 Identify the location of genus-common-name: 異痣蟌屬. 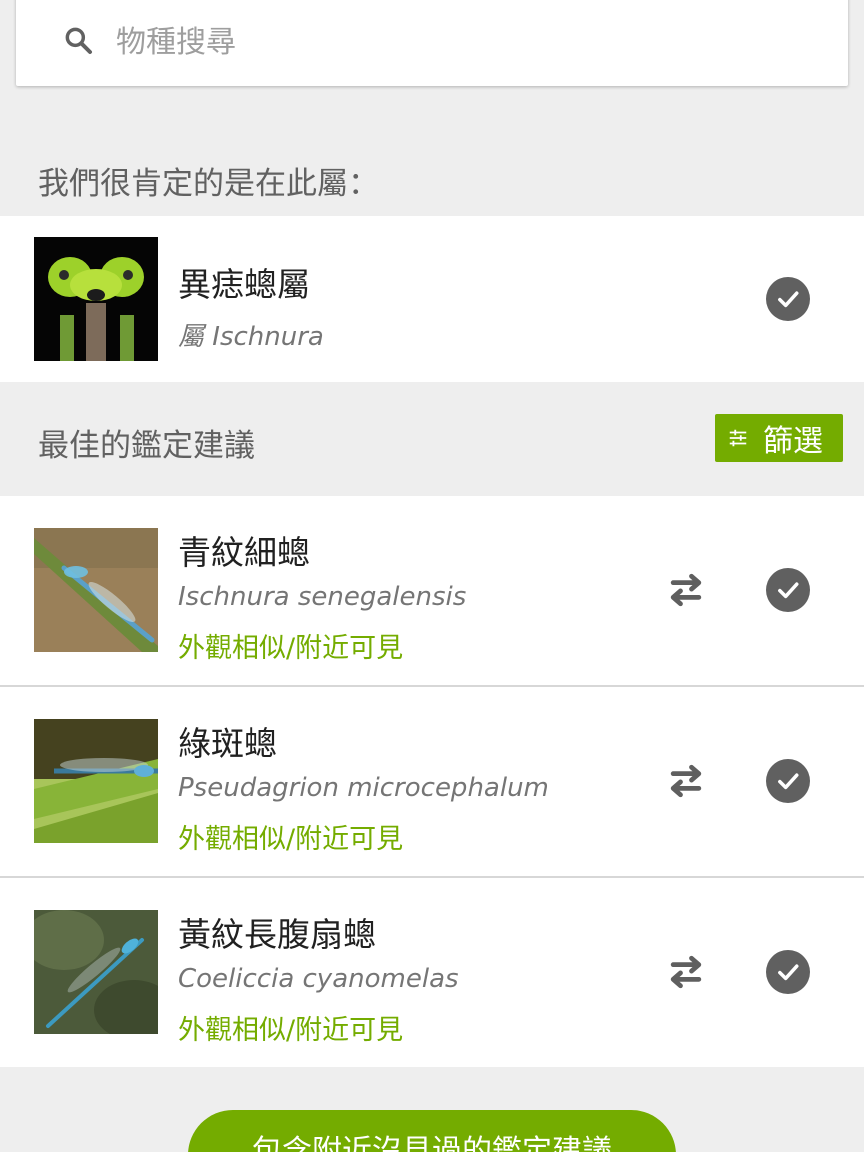
(244, 284).